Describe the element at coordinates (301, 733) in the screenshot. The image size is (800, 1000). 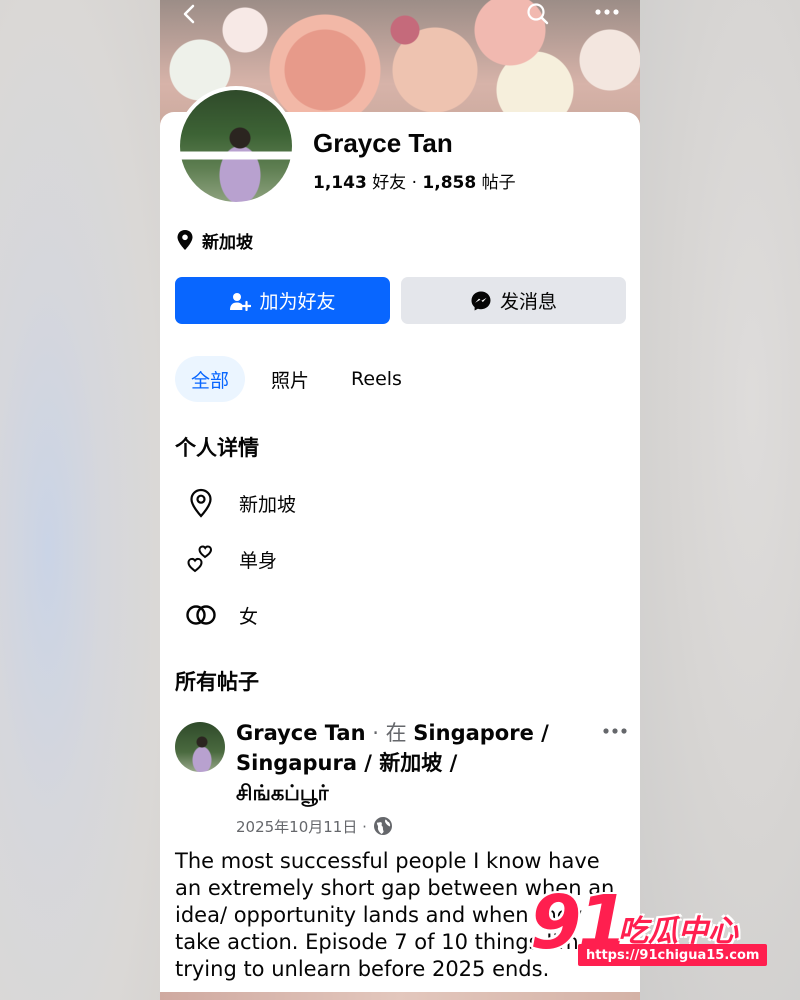
I see `post-author-name: Grayce Tan` at that location.